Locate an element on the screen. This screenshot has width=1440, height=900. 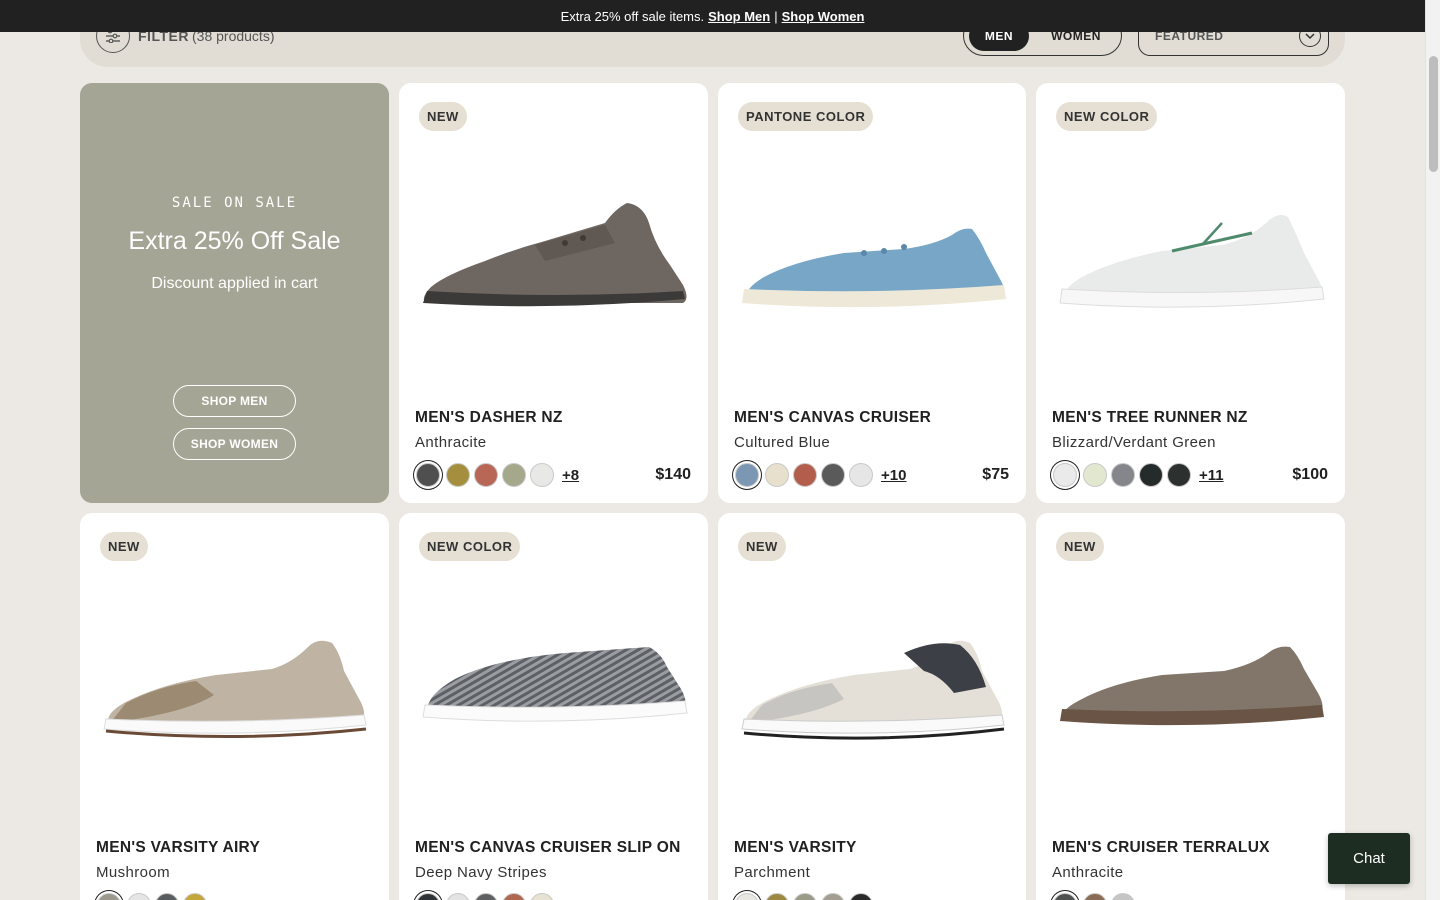
product-card: NEW MEN'S VARSITY Parchment is located at coordinates (872, 706).